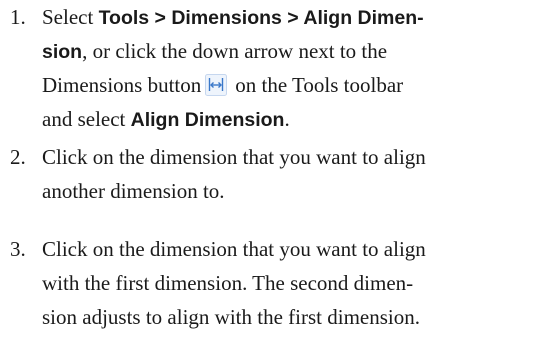 The width and height of the screenshot is (550, 339). I want to click on text-run: ., so click(287, 119).